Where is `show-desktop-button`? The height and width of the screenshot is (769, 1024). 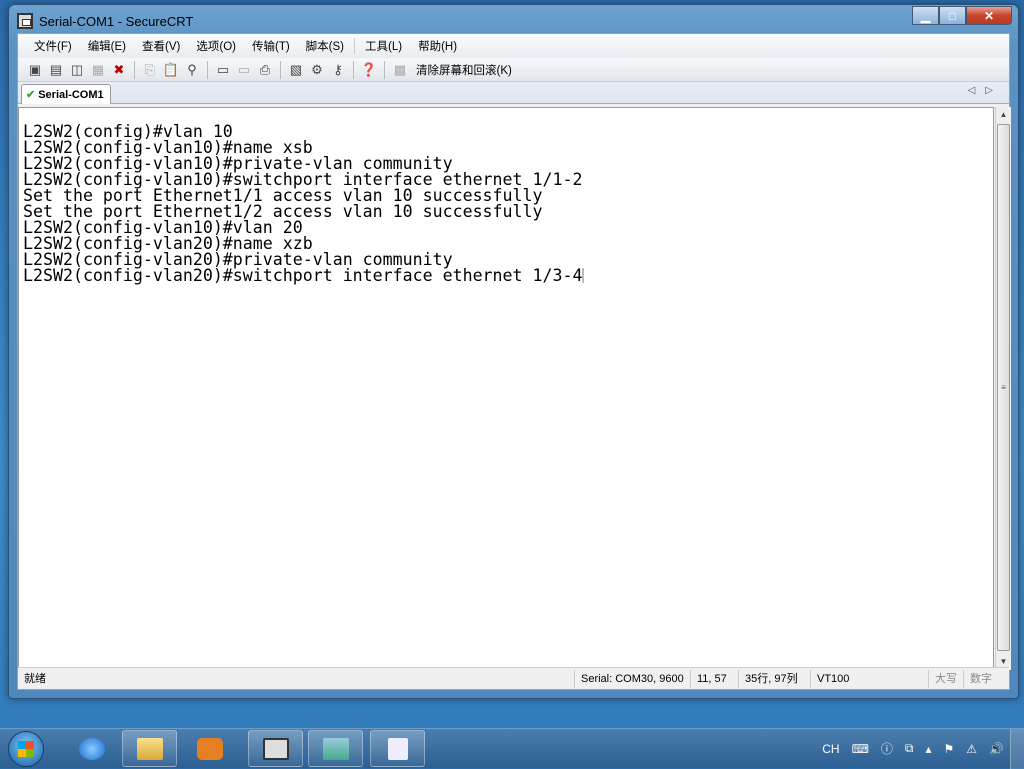 show-desktop-button is located at coordinates (1017, 749).